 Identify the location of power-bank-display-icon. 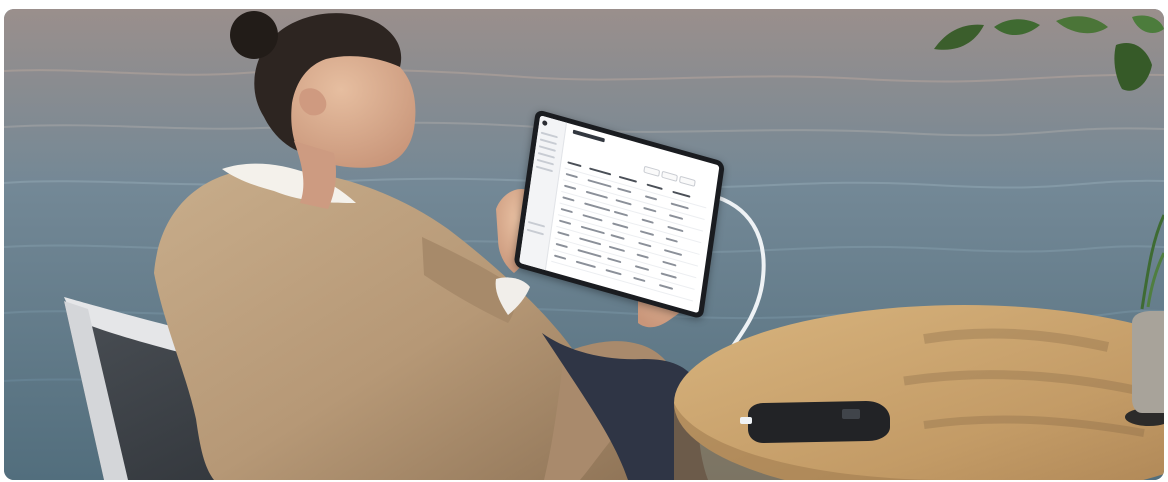
(851, 414).